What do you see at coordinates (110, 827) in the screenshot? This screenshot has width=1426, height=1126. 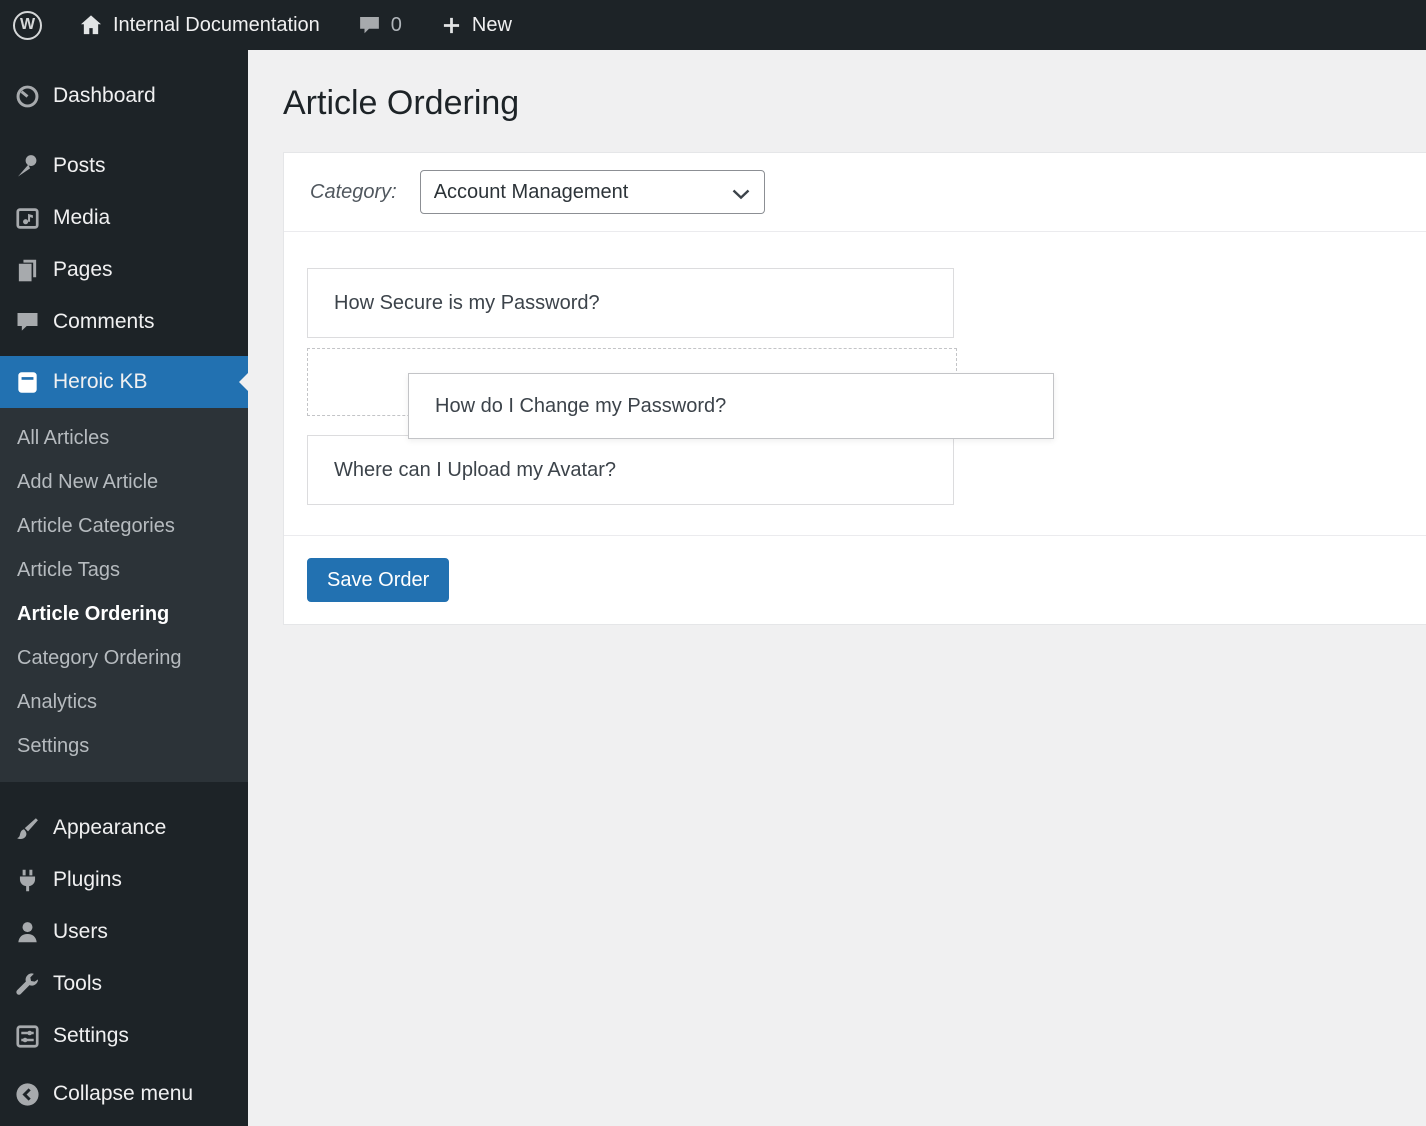 I see `sidebar-item-label: Appearance` at bounding box center [110, 827].